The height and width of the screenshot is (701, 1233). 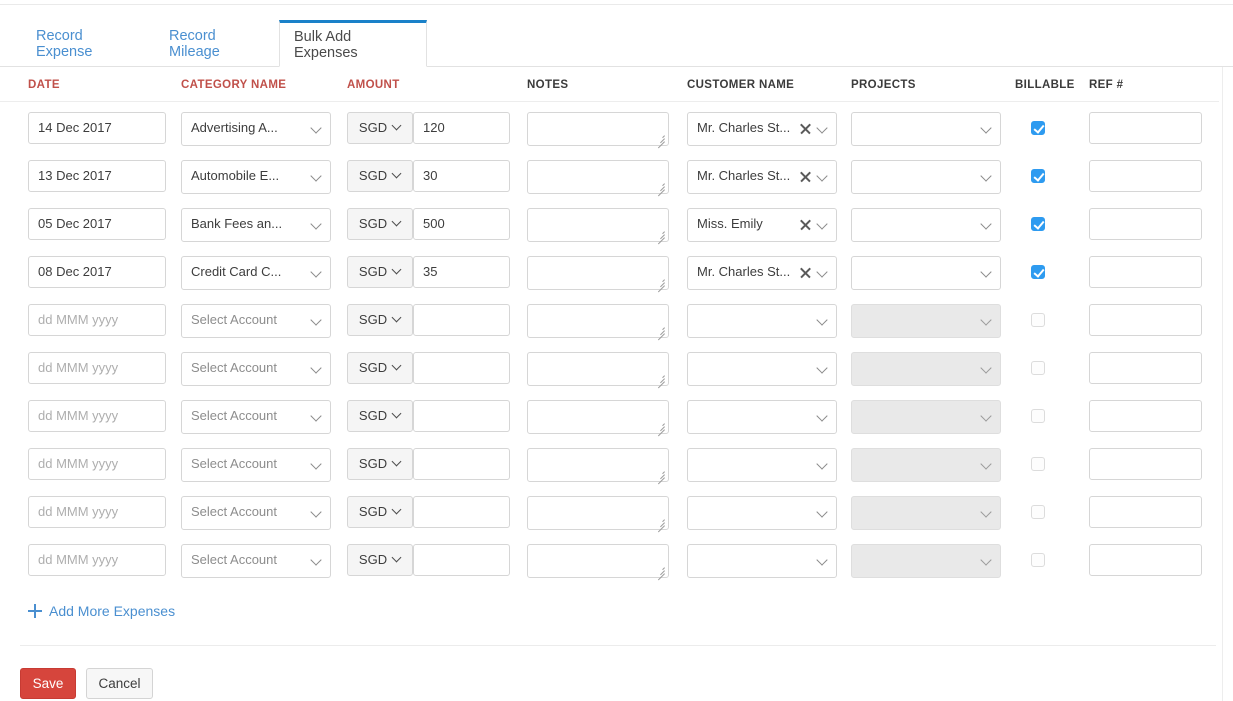 I want to click on amount-input: 120, so click(x=461, y=128).